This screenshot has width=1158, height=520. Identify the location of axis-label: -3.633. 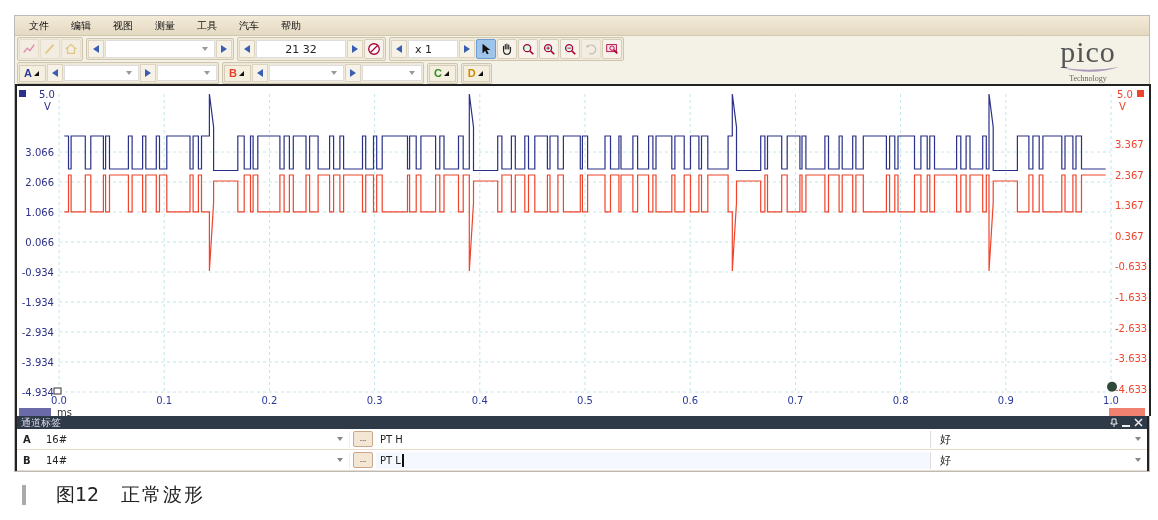
(1131, 359).